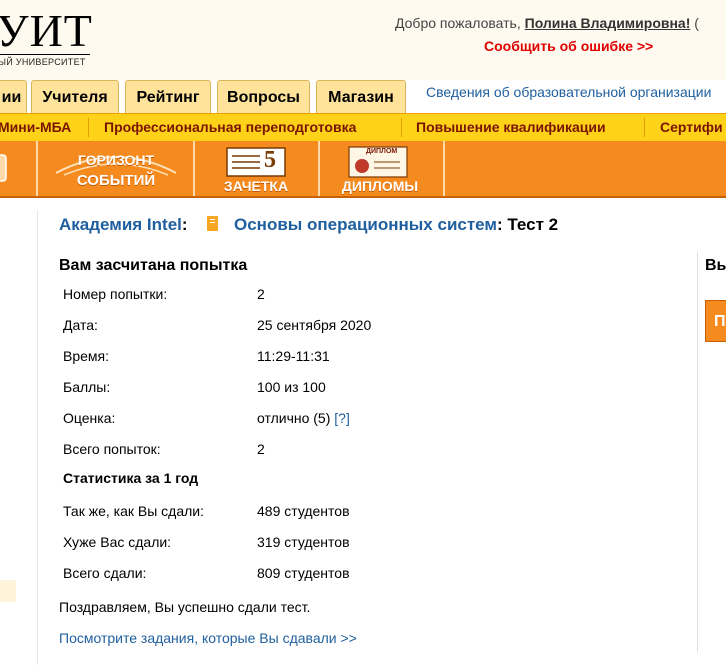 The image size is (726, 665). What do you see at coordinates (212, 223) in the screenshot?
I see `course-book-icon` at bounding box center [212, 223].